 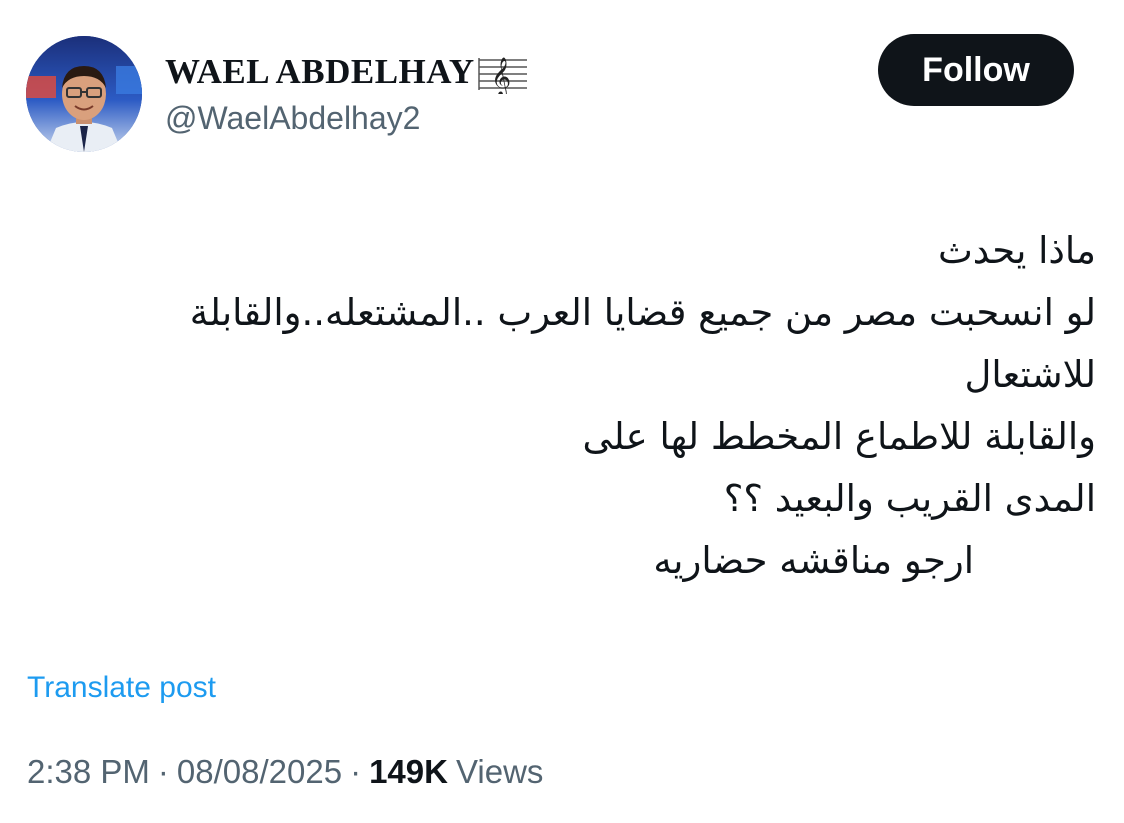 I want to click on post-metadata: 2:38 PM · 08/08/2025 · 149K Views, so click(x=285, y=772).